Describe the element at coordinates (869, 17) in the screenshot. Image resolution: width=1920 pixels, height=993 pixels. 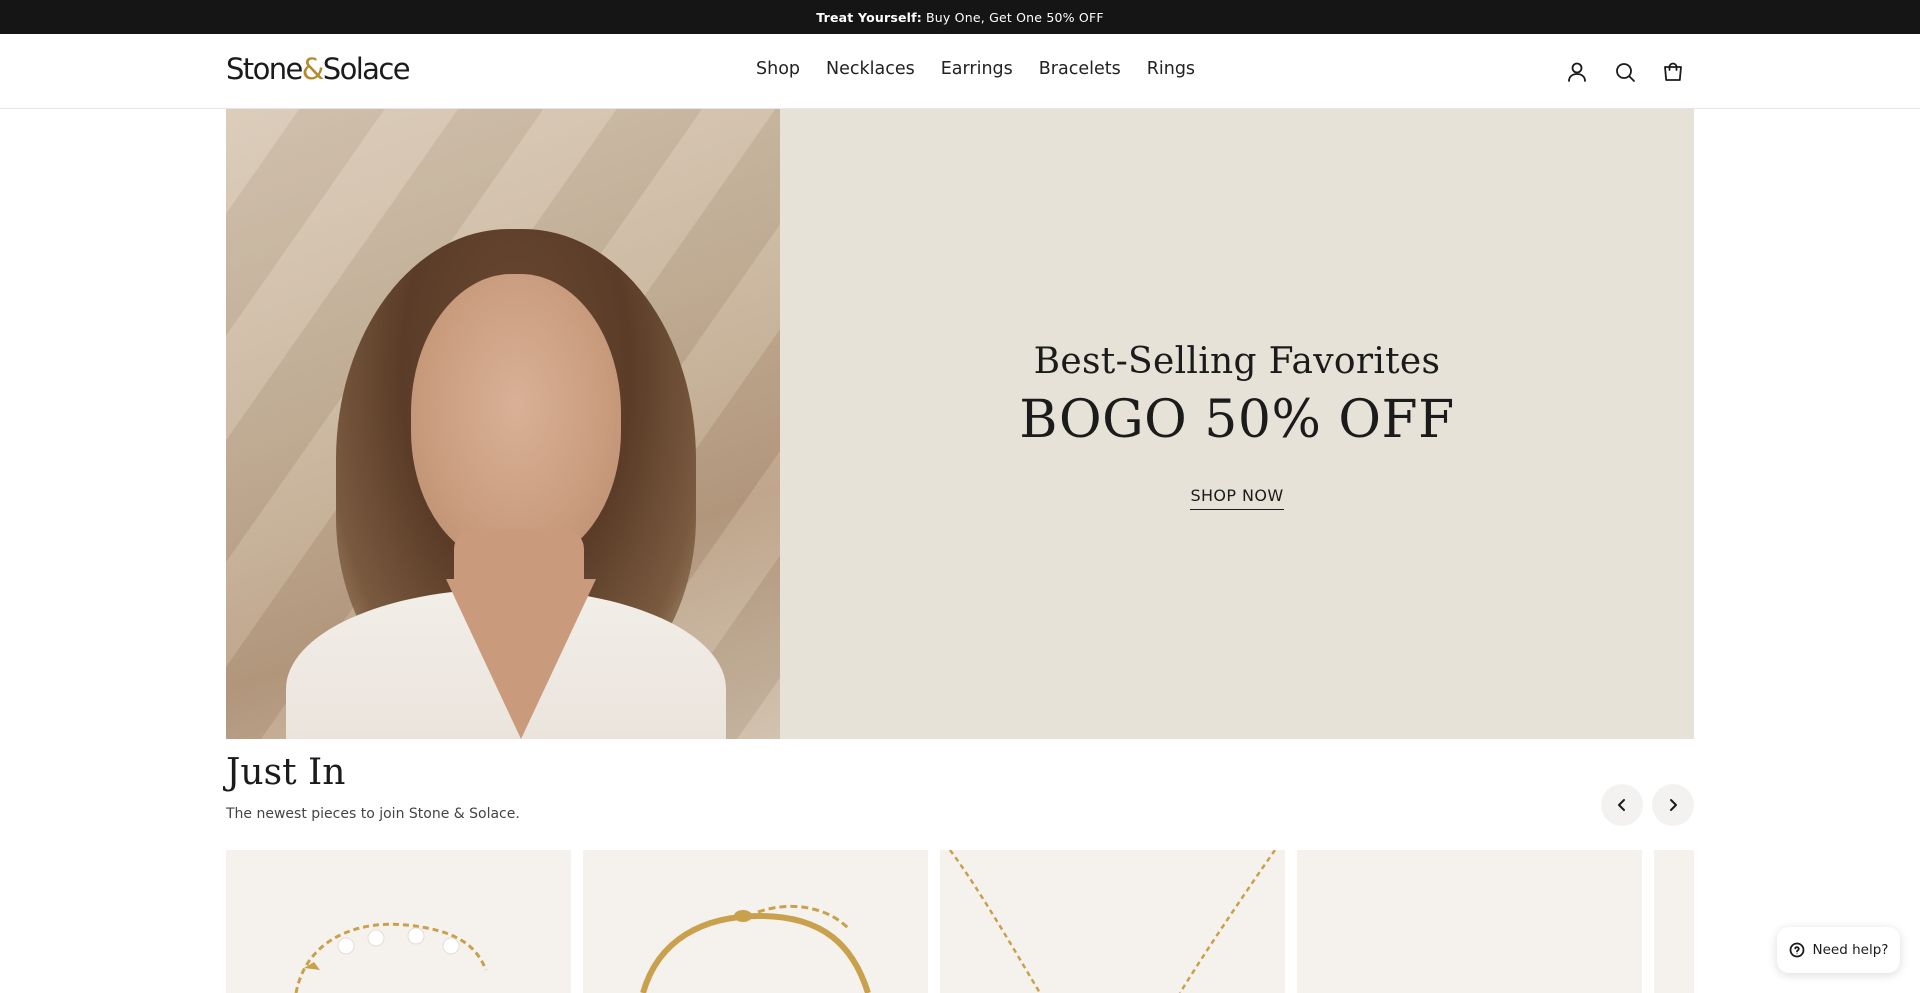
I see `announcement-bold: Treat Yourself:` at that location.